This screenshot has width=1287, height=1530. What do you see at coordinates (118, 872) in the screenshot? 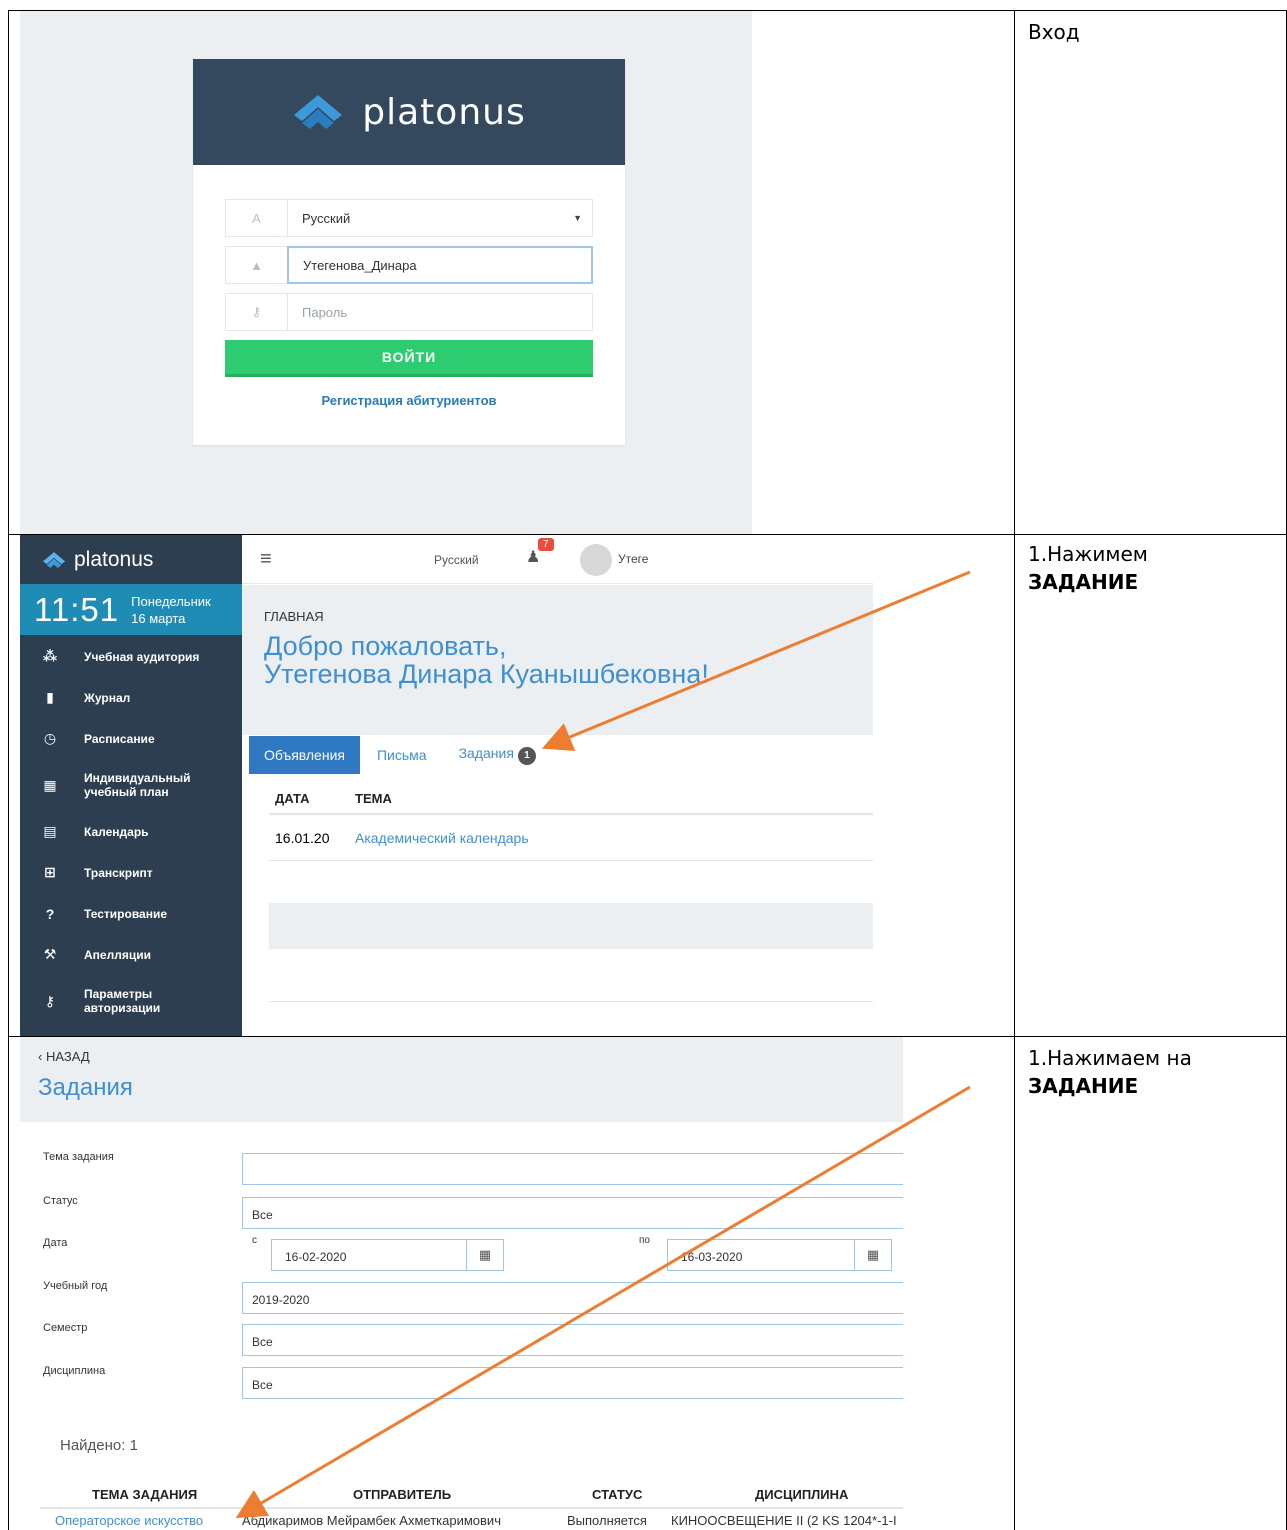
I see `sidebar-item-label: Транскрипт` at bounding box center [118, 872].